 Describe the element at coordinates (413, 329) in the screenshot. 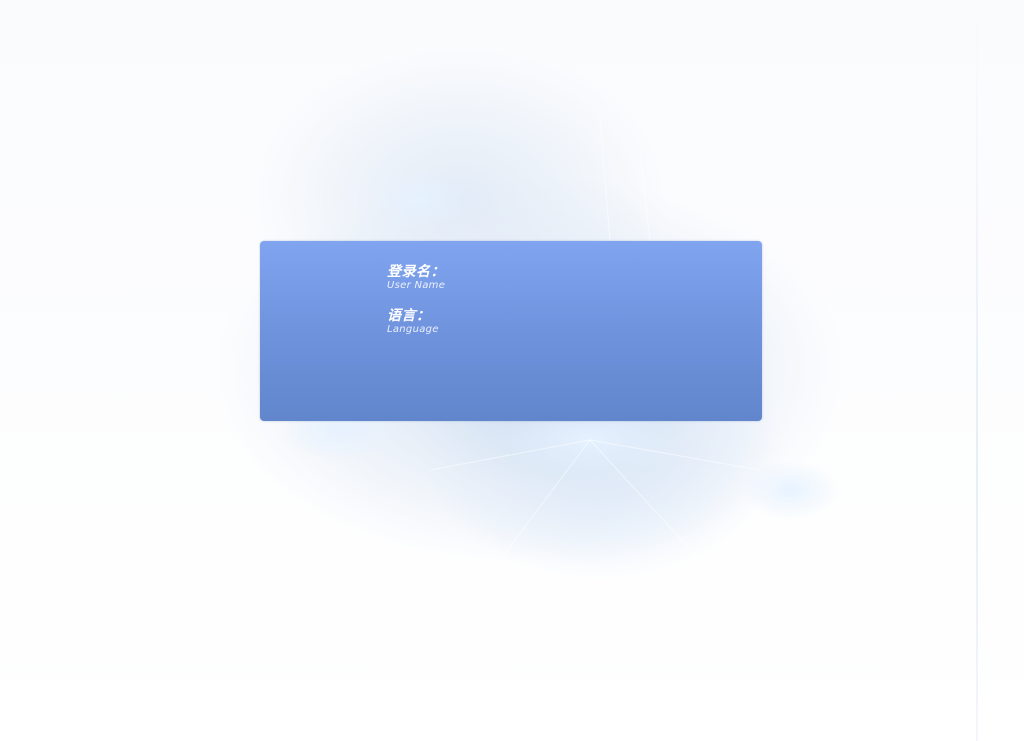

I see `language-label-en: Language` at that location.